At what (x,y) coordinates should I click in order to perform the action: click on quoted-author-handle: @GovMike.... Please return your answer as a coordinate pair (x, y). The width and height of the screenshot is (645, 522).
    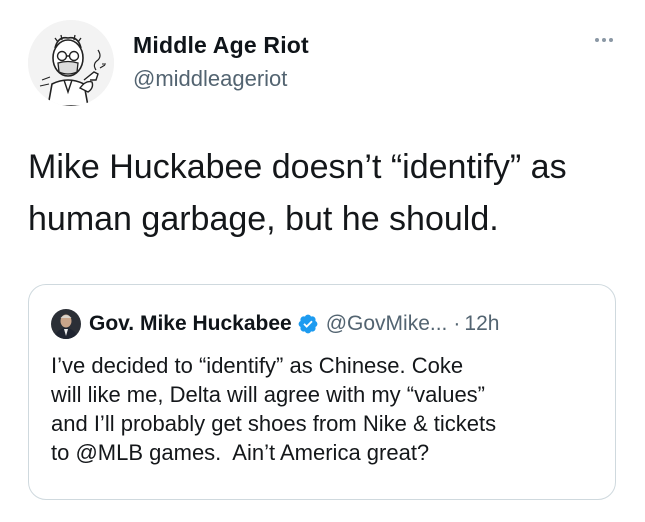
    Looking at the image, I should click on (387, 324).